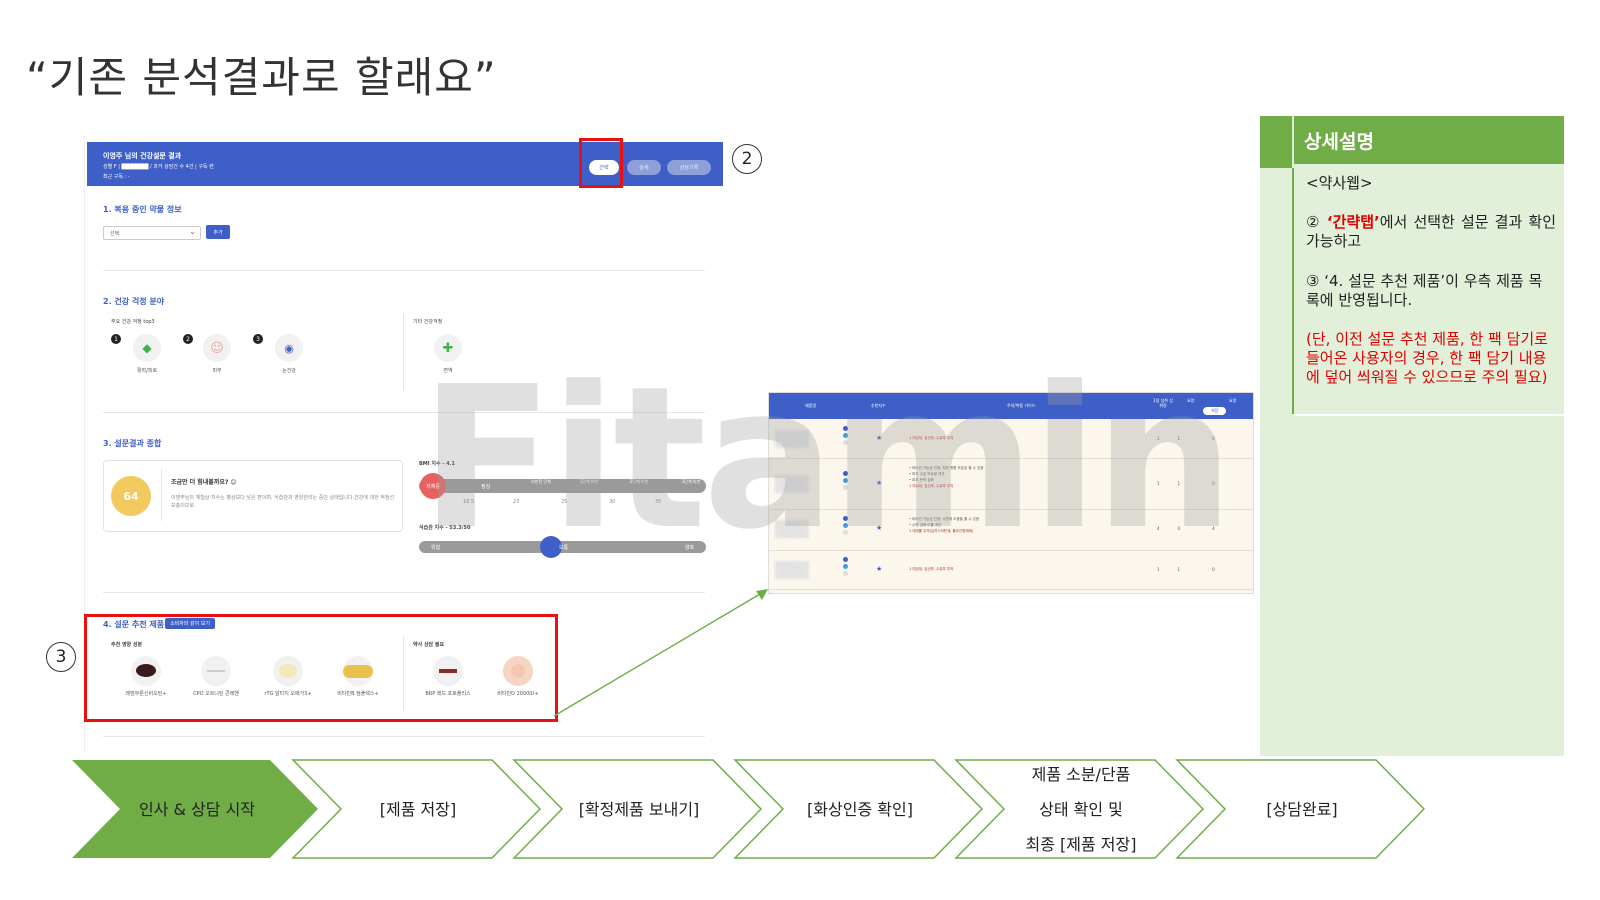 The width and height of the screenshot is (1600, 900). I want to click on flow-step-video-auth: [화상인증 확인], so click(860, 809).